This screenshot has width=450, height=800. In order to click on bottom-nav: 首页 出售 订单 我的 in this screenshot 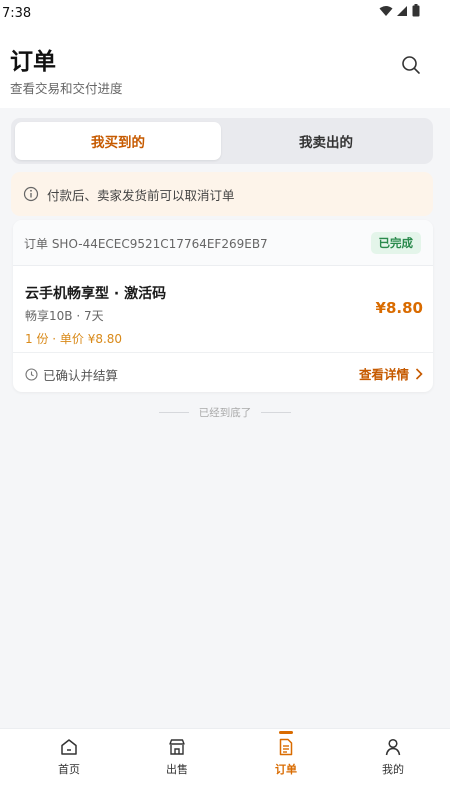, I will do `click(225, 764)`.